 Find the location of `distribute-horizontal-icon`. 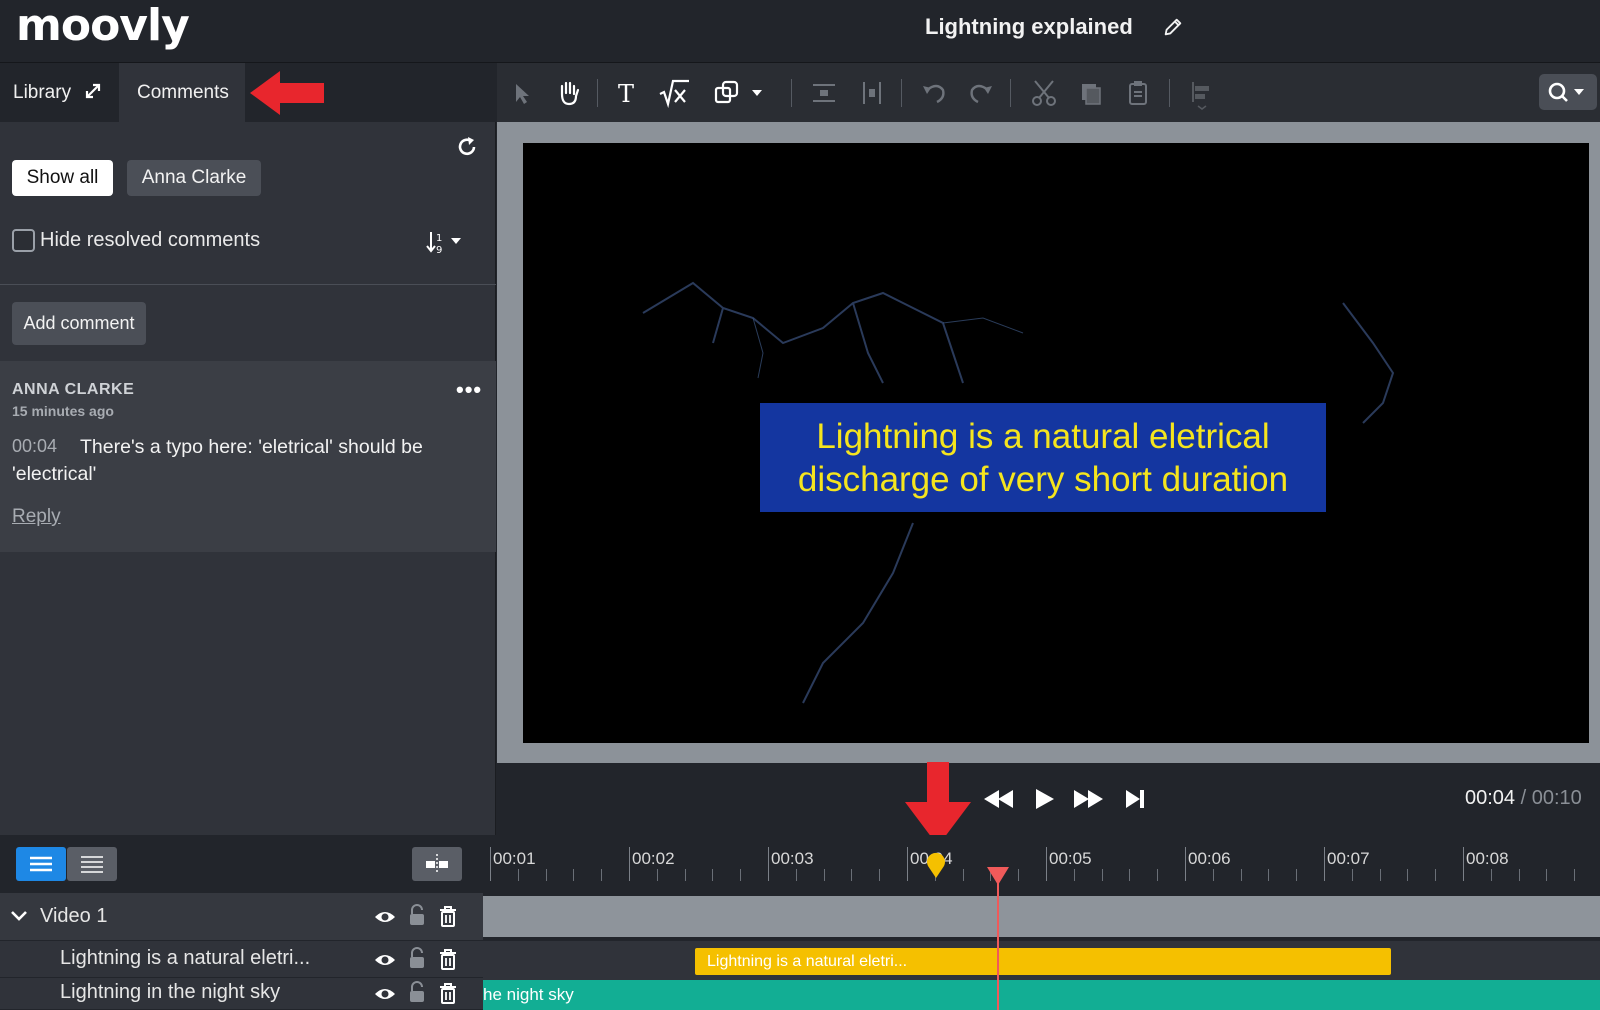

distribute-horizontal-icon is located at coordinates (872, 93).